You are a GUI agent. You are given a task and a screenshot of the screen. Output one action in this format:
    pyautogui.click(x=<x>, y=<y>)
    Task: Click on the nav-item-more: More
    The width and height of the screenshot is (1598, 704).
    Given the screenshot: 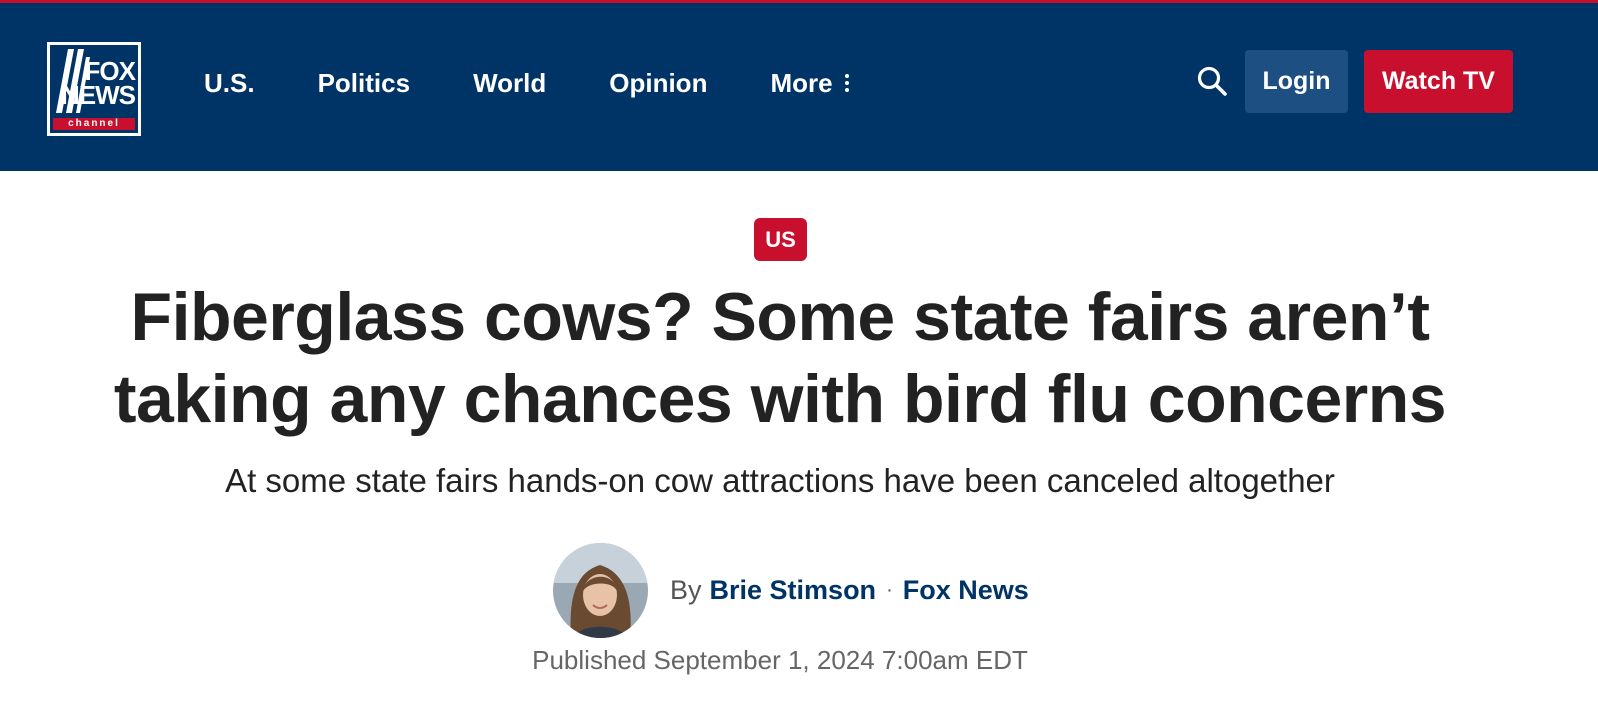 What is the action you would take?
    pyautogui.click(x=809, y=83)
    